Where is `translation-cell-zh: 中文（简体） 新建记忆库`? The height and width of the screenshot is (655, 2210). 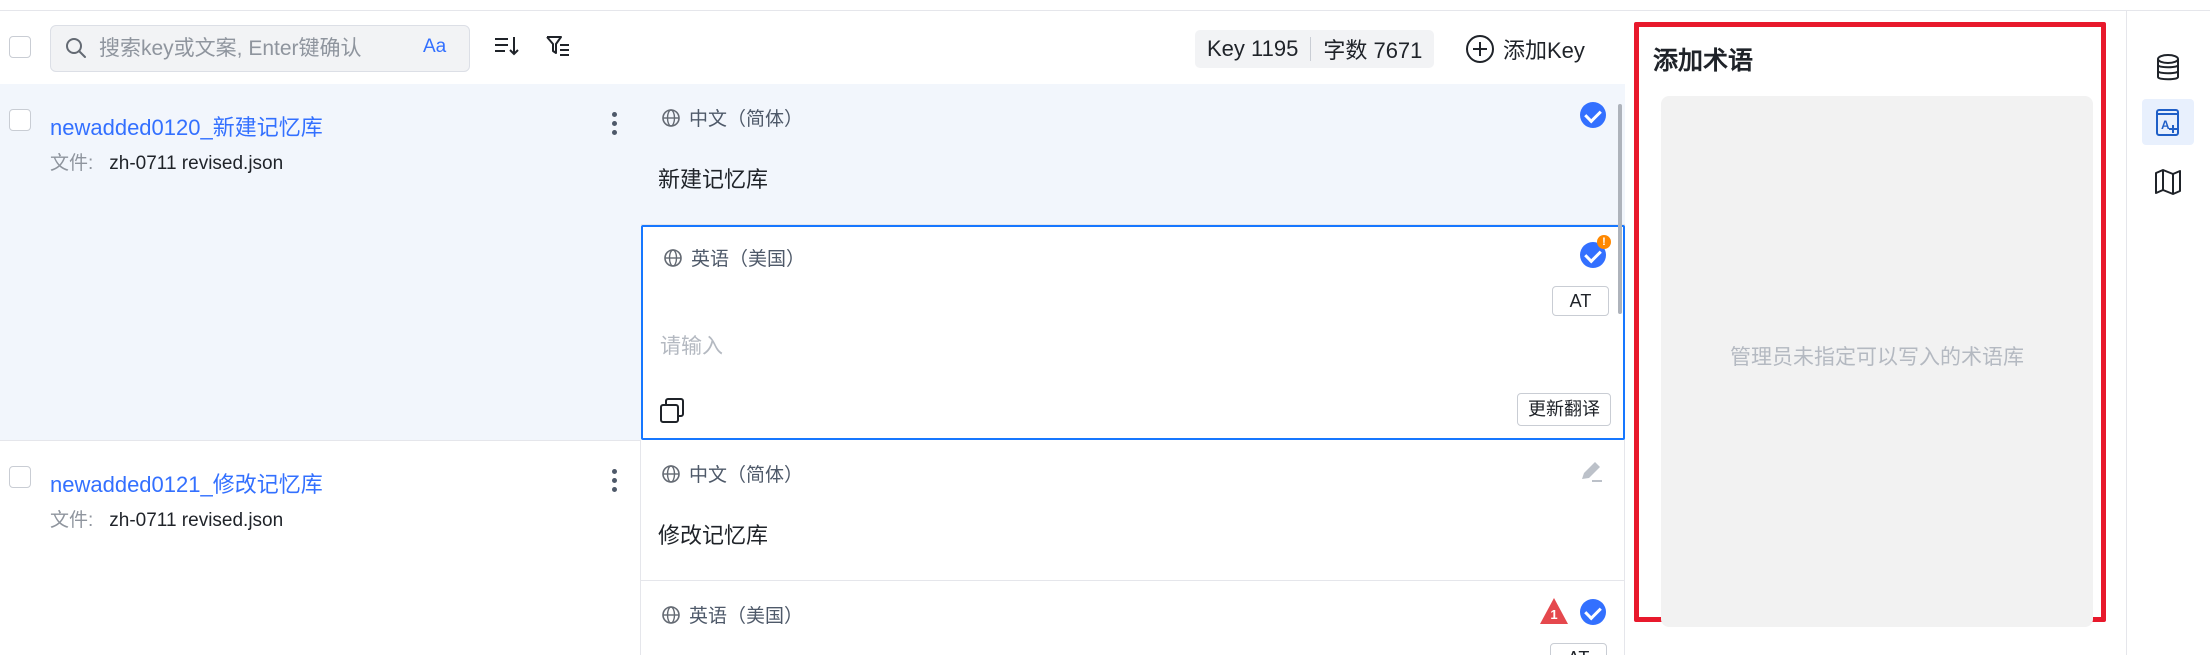 translation-cell-zh: 中文（简体） 新建记忆库 is located at coordinates (1133, 154).